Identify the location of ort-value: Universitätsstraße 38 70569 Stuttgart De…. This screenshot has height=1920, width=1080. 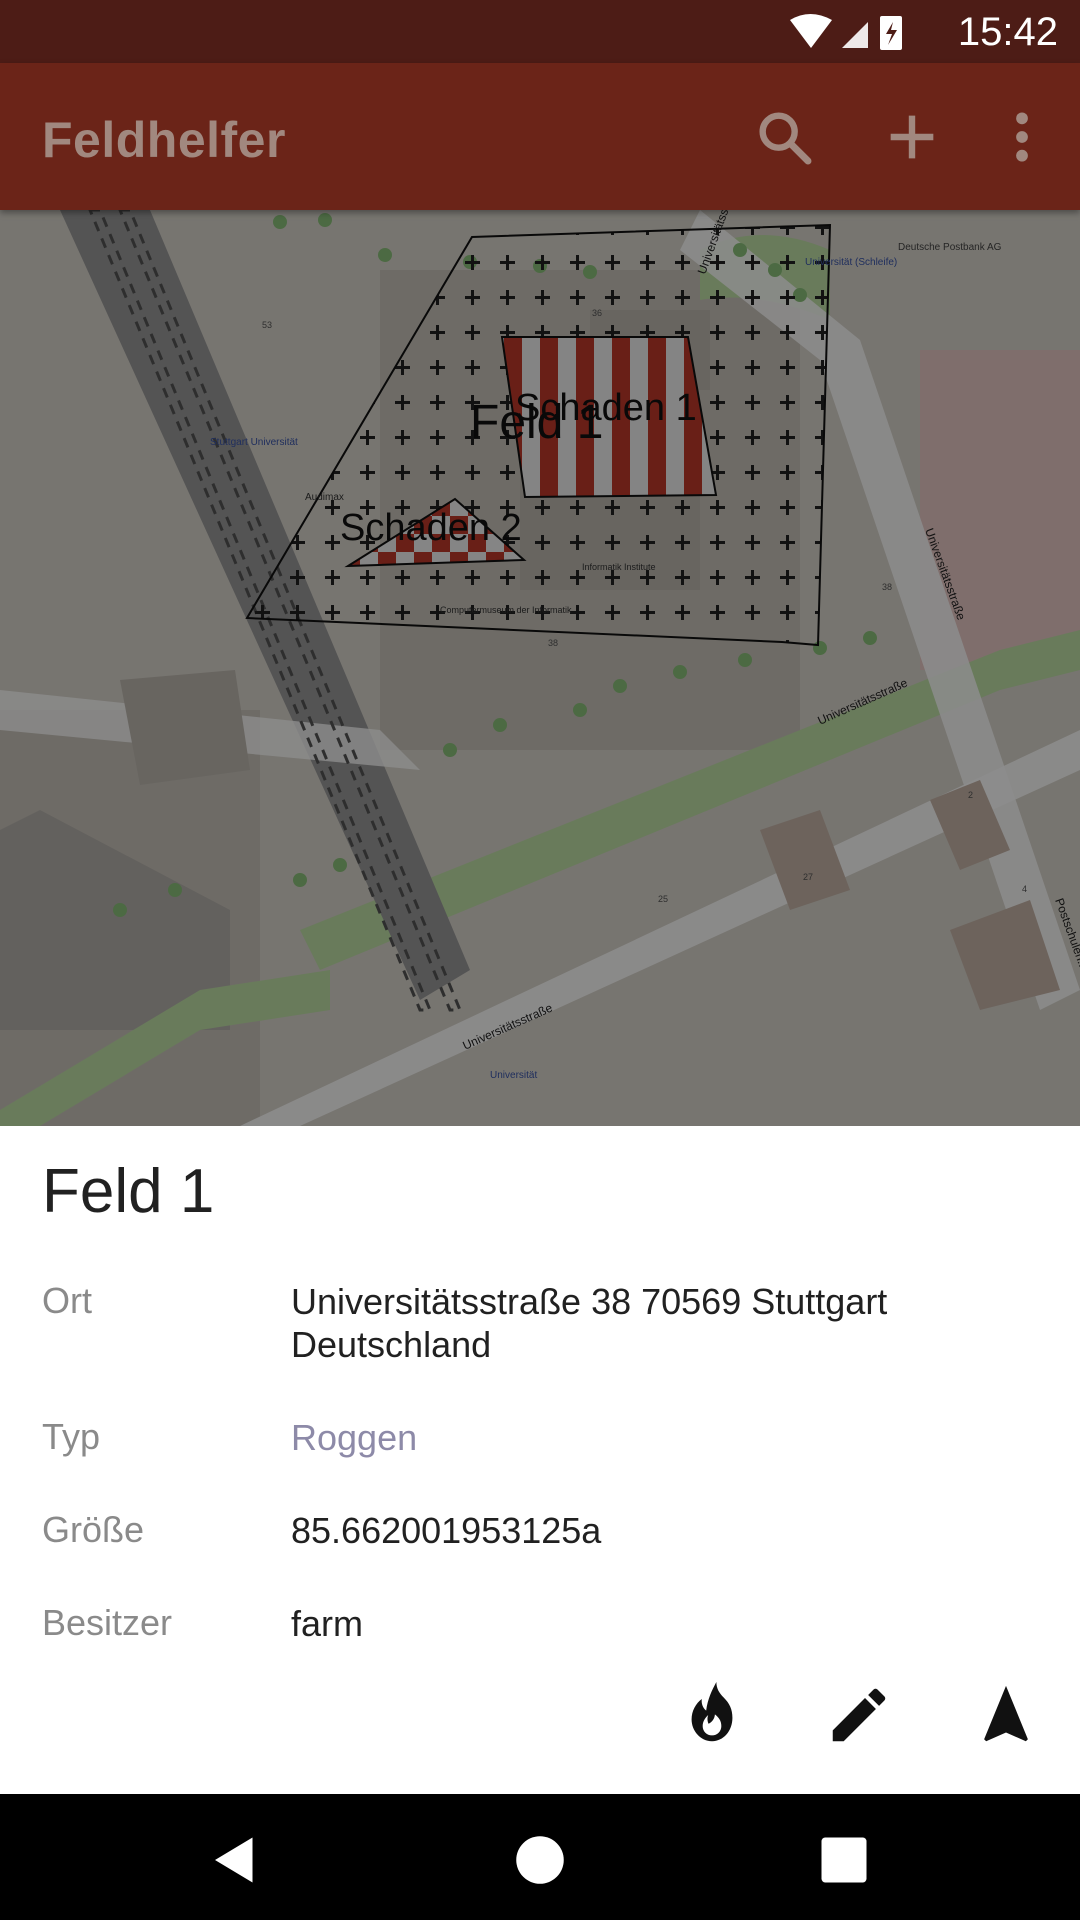
(589, 1323).